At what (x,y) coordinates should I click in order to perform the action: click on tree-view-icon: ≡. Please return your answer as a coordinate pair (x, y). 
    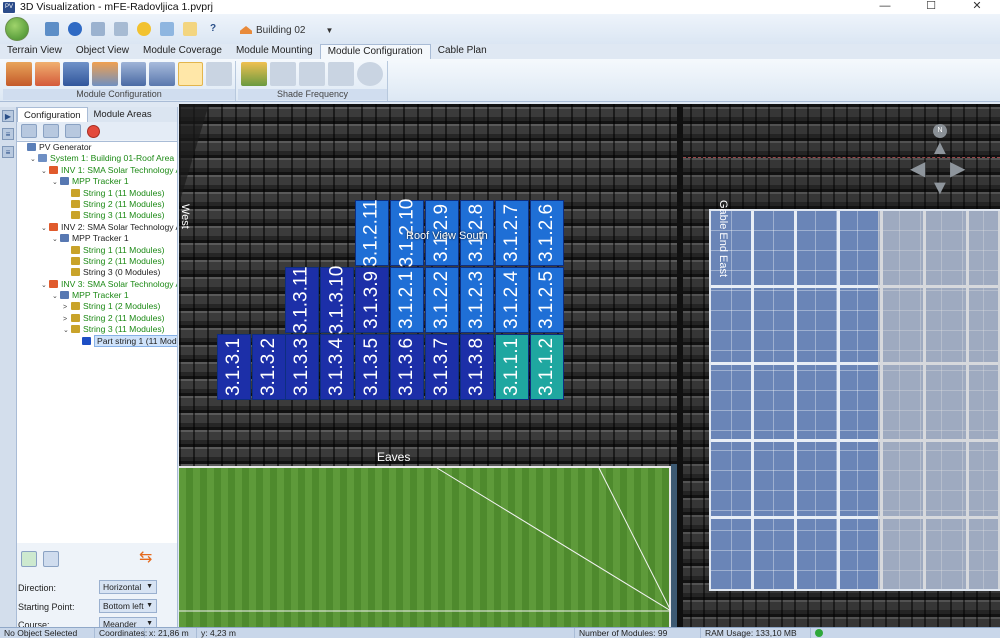
    Looking at the image, I should click on (8, 134).